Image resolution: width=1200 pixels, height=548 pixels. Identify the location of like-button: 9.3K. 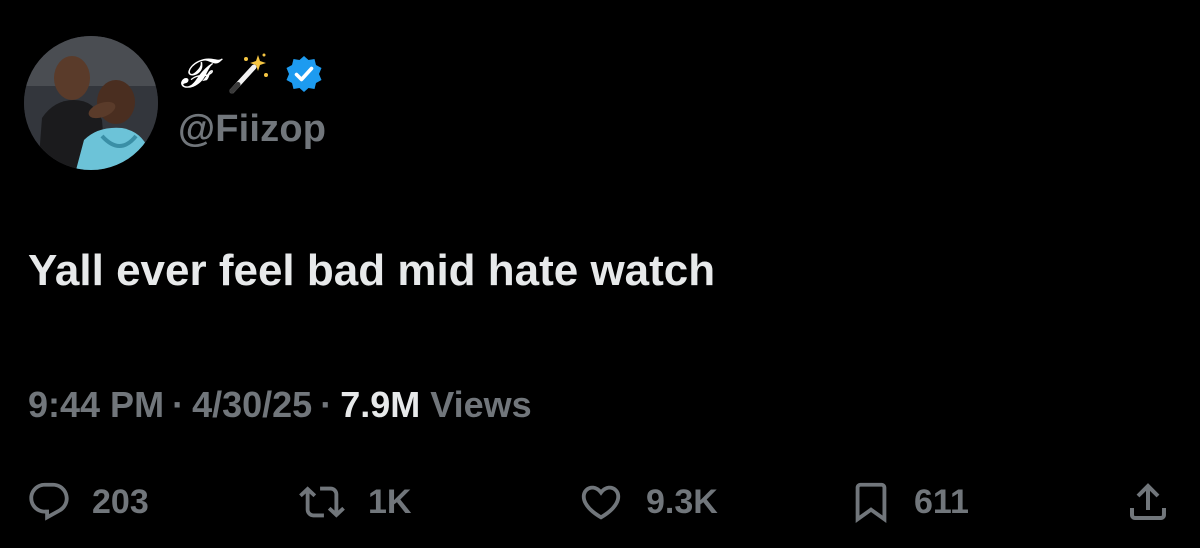
(647, 502).